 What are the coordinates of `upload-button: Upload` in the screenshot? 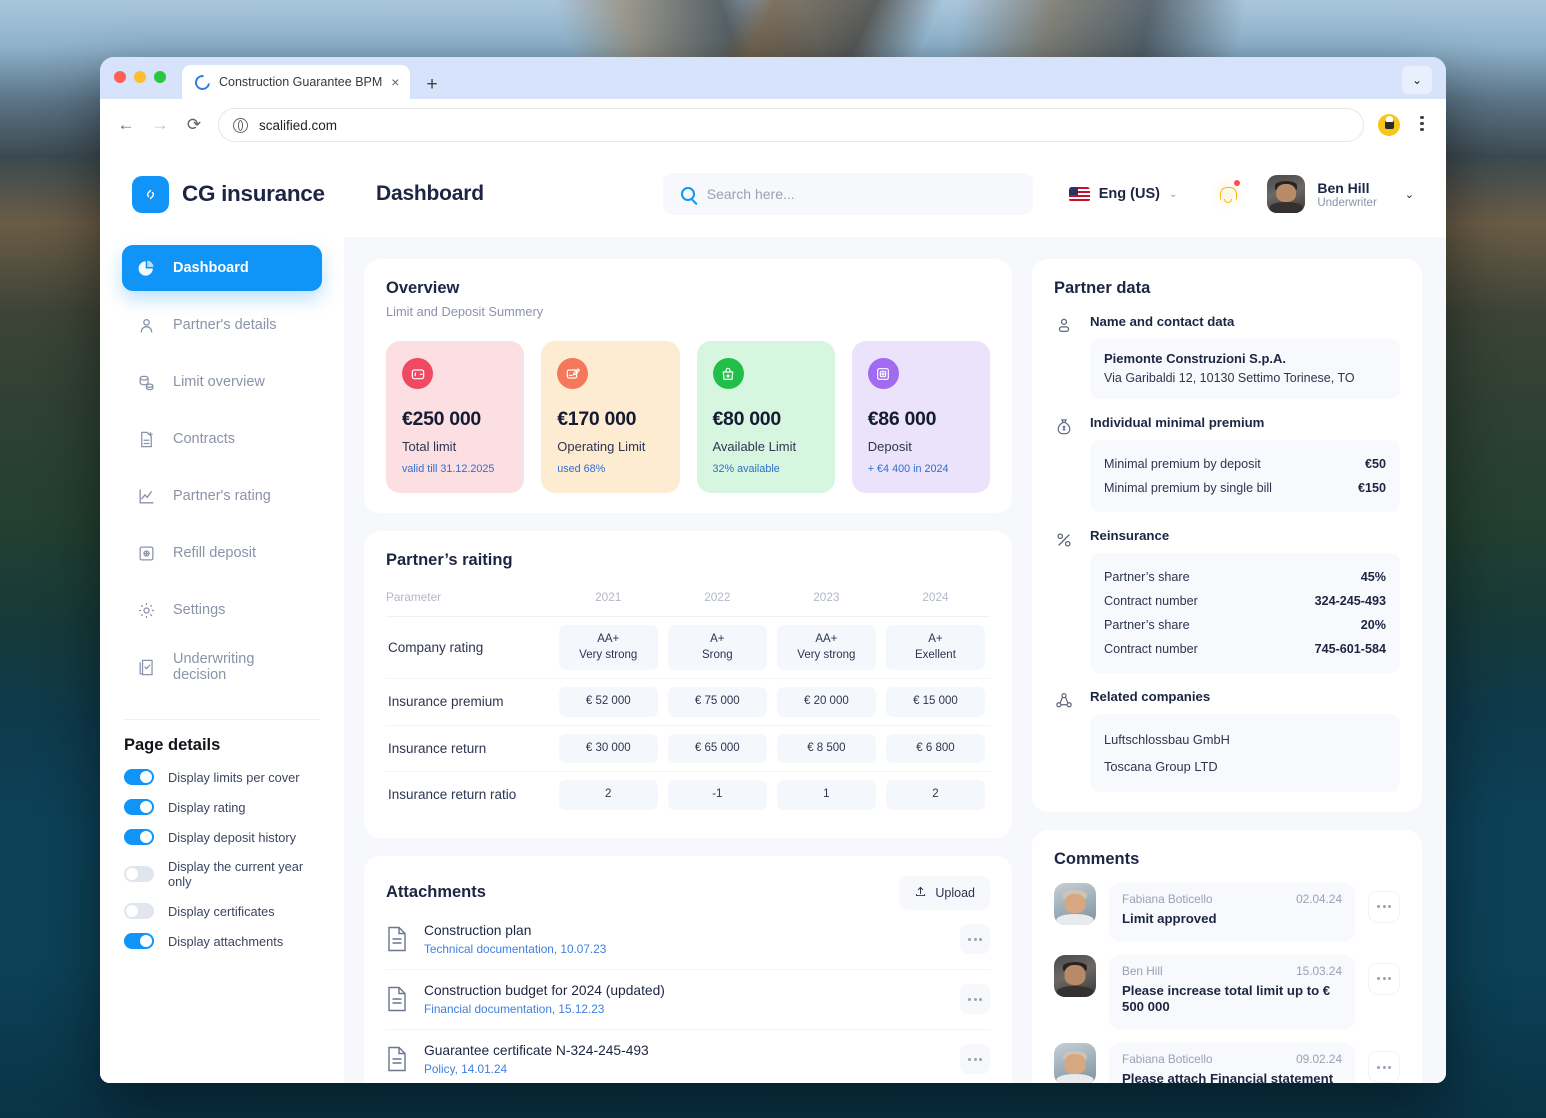 It's located at (944, 892).